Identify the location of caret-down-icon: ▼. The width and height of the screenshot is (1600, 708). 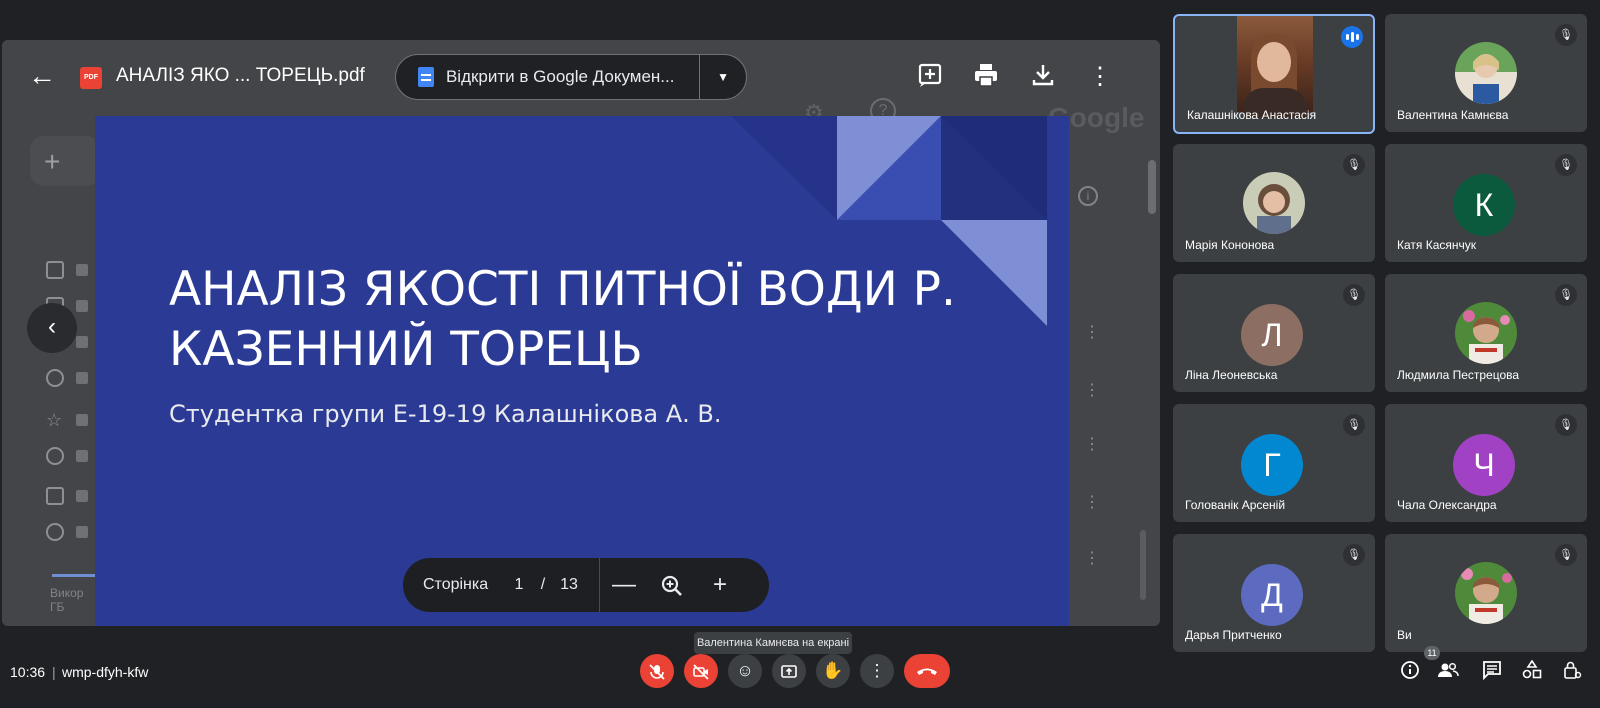
(723, 77).